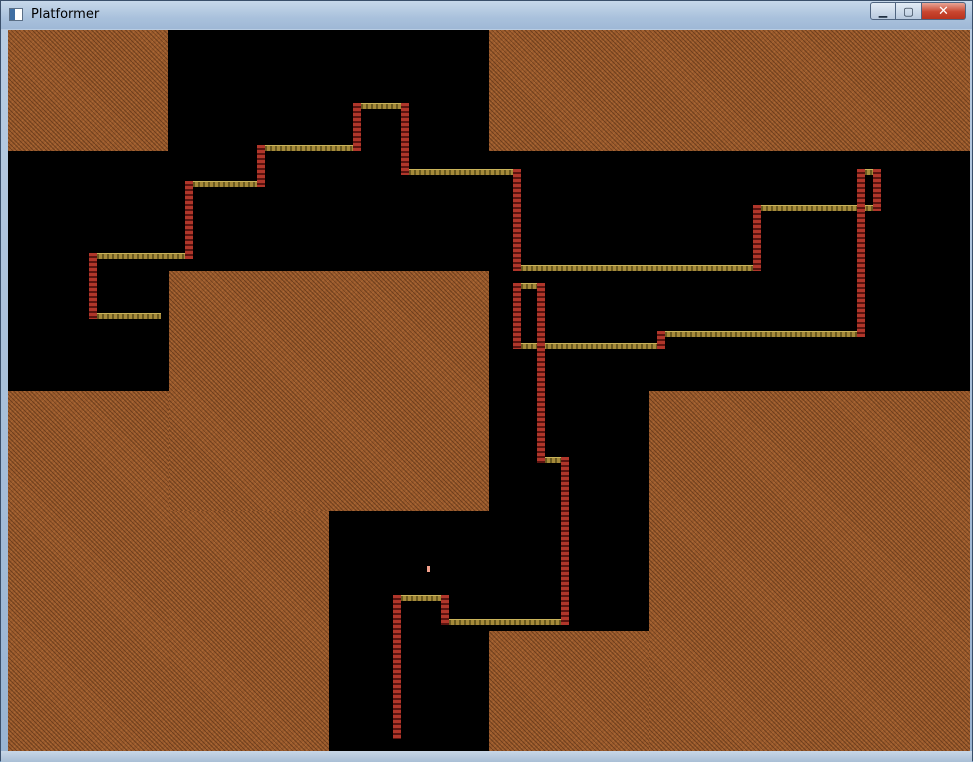  I want to click on window-title: Platformer, so click(65, 14).